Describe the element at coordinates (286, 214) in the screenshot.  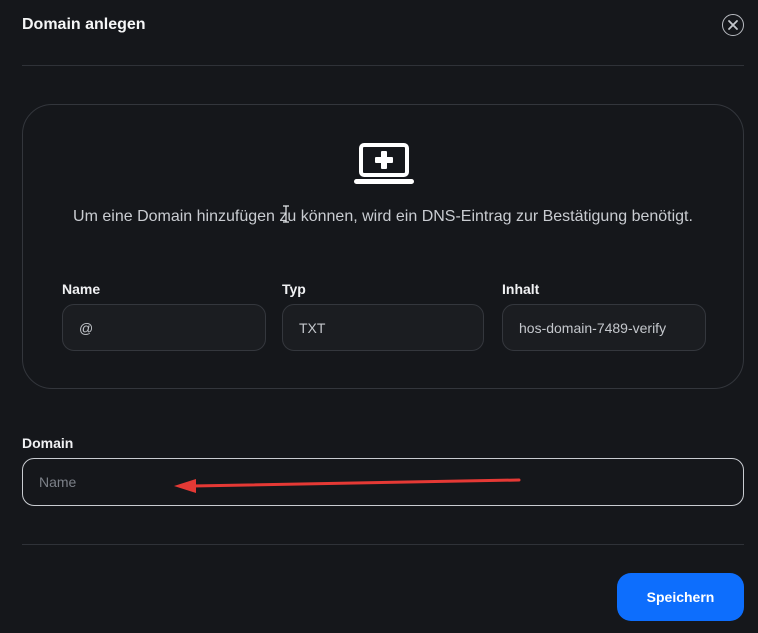
I see `text-cursor-icon` at that location.